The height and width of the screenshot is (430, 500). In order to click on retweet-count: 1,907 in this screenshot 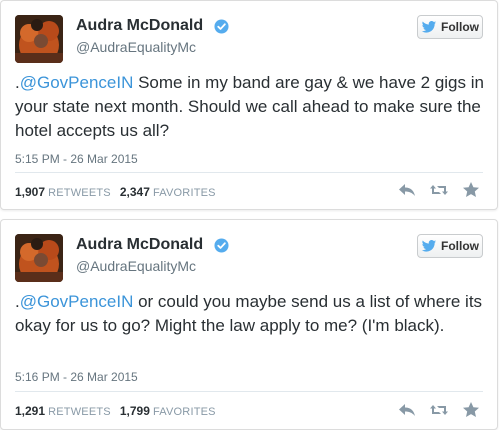, I will do `click(30, 192)`.